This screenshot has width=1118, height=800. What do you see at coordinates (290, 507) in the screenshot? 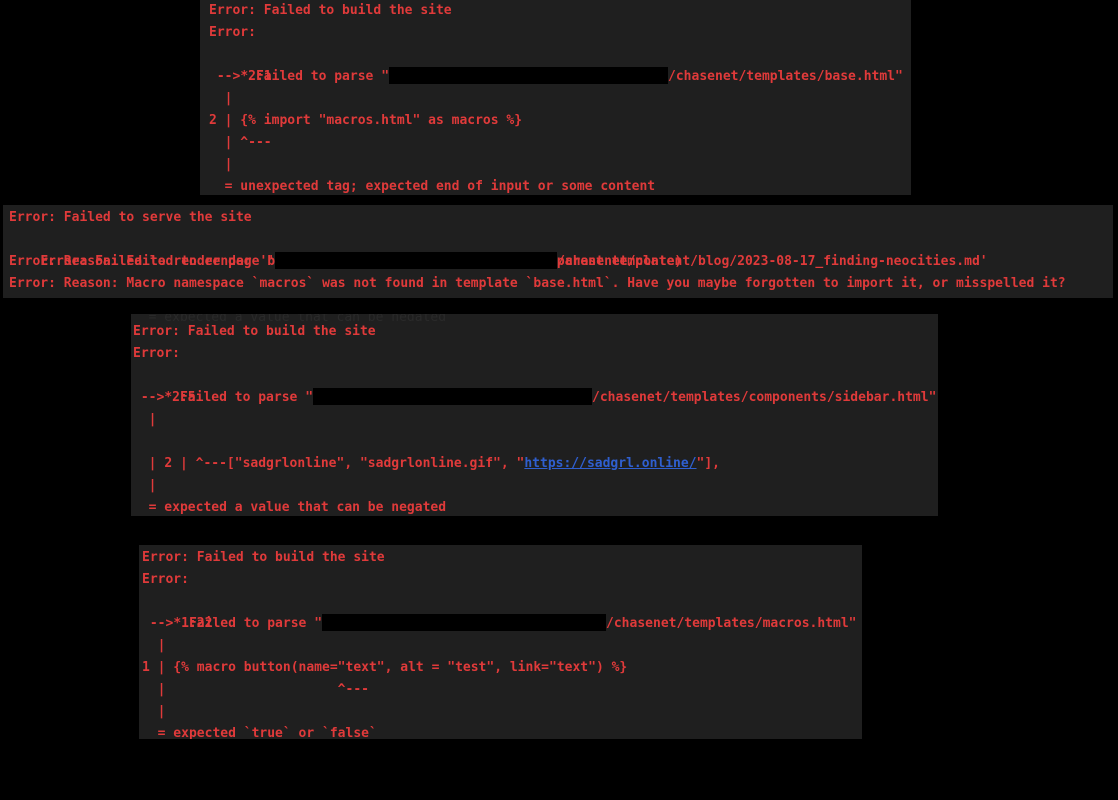
I see `error-line-explanation: = expected a value that can be negated` at bounding box center [290, 507].